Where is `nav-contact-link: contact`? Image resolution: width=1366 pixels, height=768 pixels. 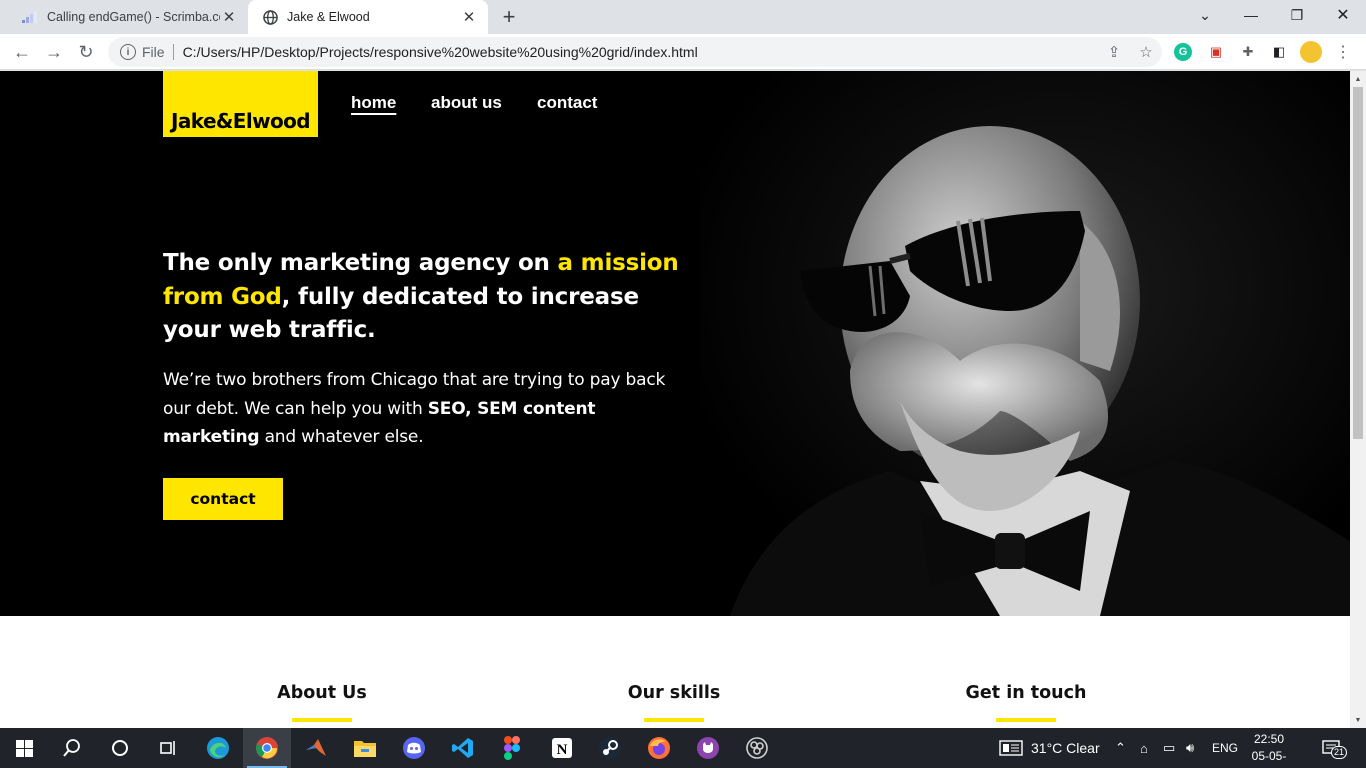
nav-contact-link: contact is located at coordinates (567, 103).